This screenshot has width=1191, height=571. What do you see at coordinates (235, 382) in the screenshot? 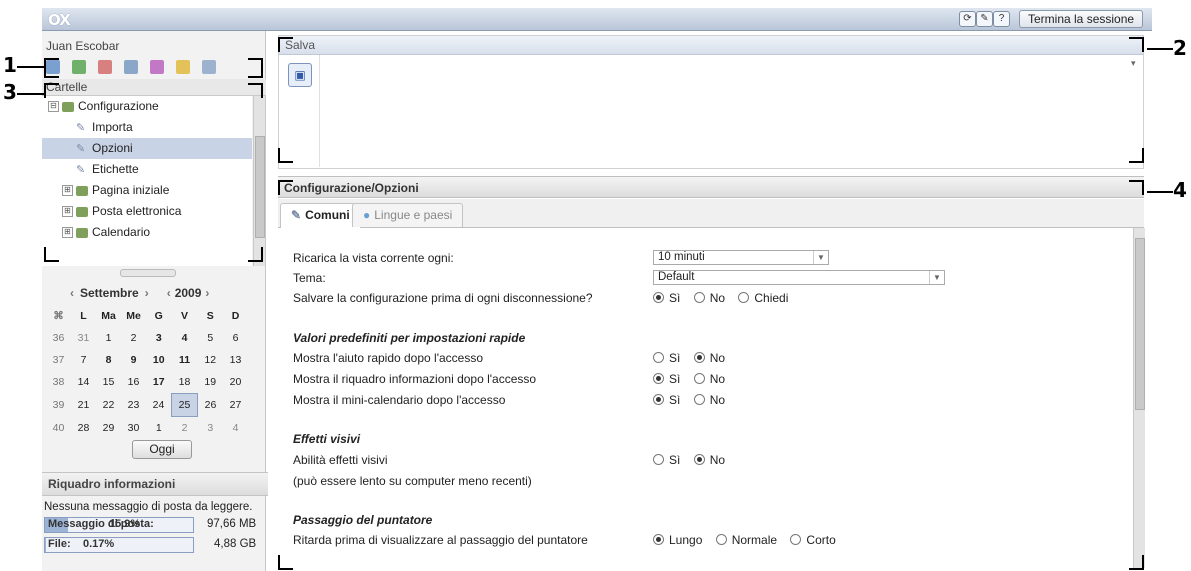
I see `calendar-day: 20` at bounding box center [235, 382].